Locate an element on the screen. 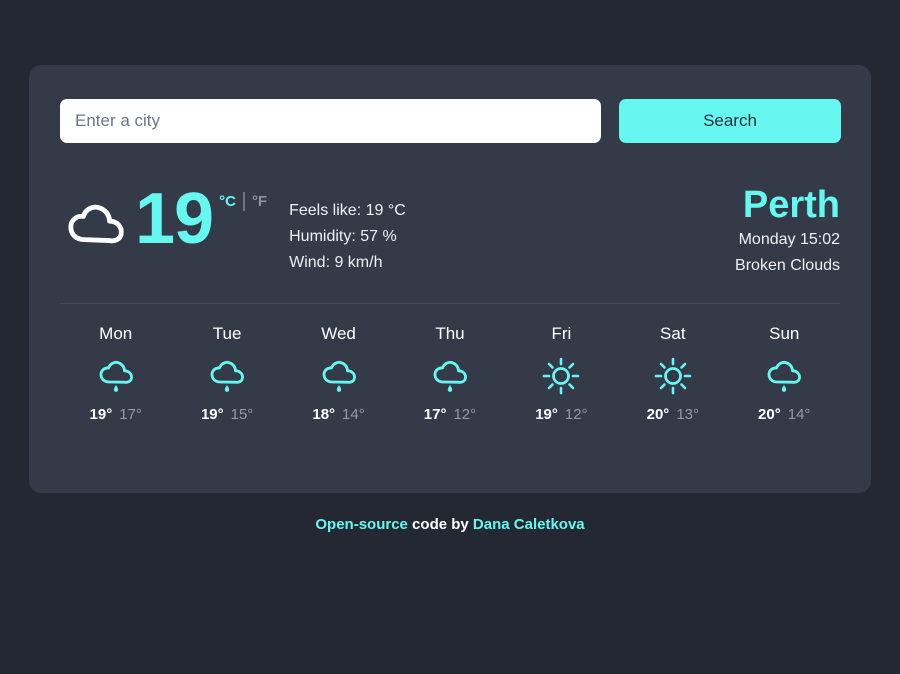 This screenshot has height=674, width=900. unit-separator is located at coordinates (243, 201).